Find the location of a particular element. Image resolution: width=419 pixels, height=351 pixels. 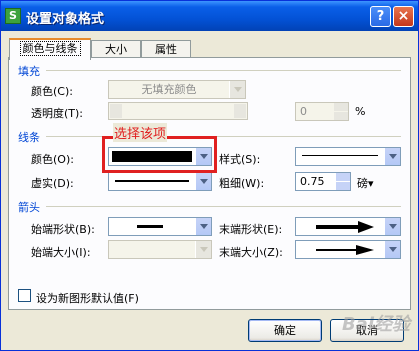

slider-right-arrow-icon is located at coordinates (240, 111).